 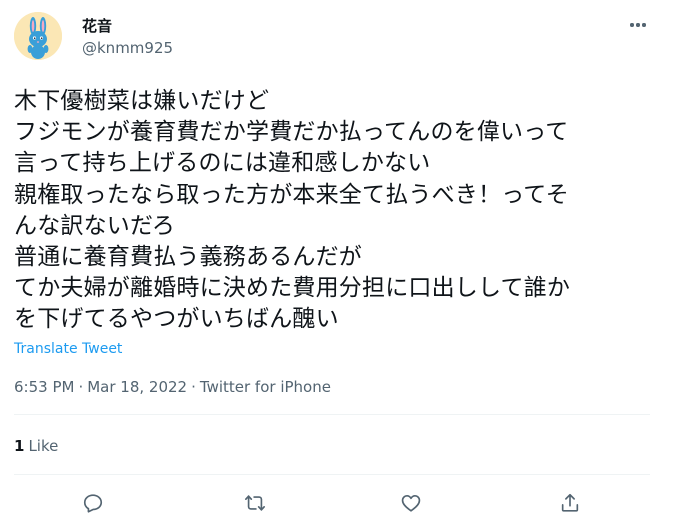 What do you see at coordinates (337, 503) in the screenshot?
I see `action-bar` at bounding box center [337, 503].